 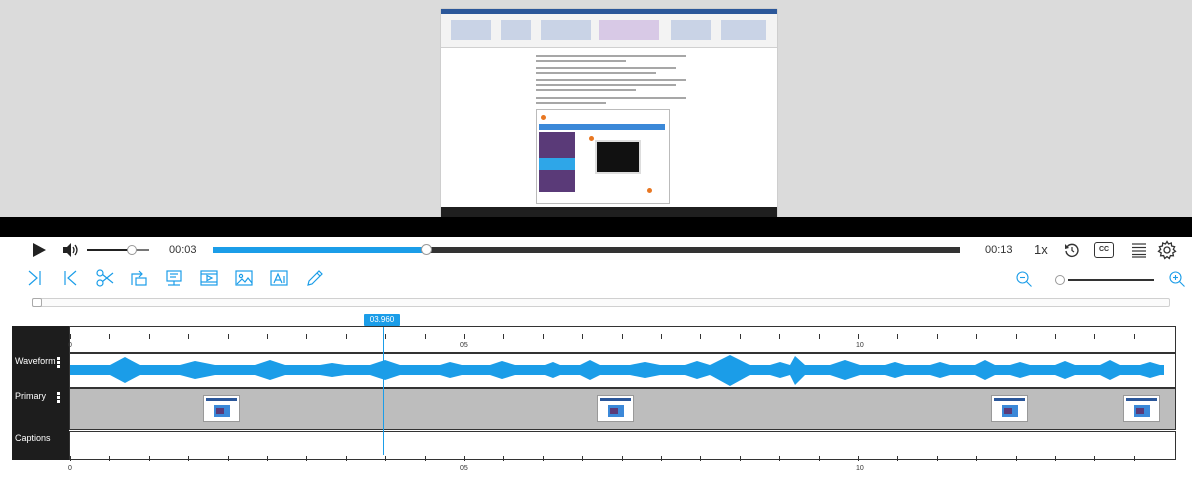 What do you see at coordinates (382, 320) in the screenshot?
I see `playhead-time: 03.960` at bounding box center [382, 320].